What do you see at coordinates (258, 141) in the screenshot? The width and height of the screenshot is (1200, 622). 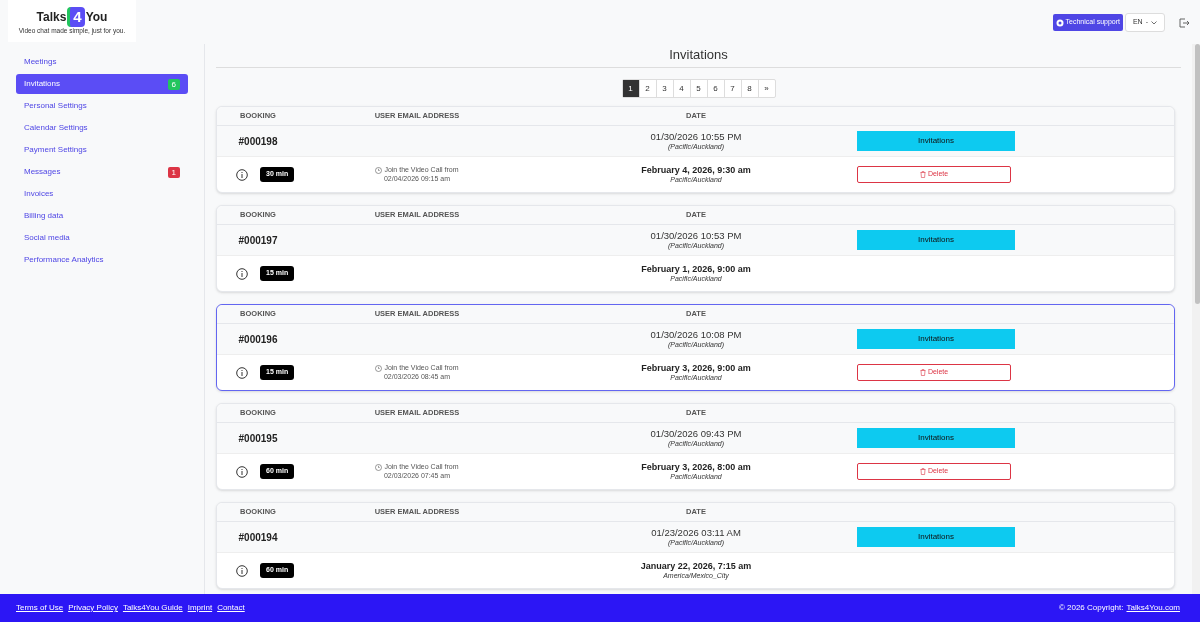 I see `booking-number: #000198` at bounding box center [258, 141].